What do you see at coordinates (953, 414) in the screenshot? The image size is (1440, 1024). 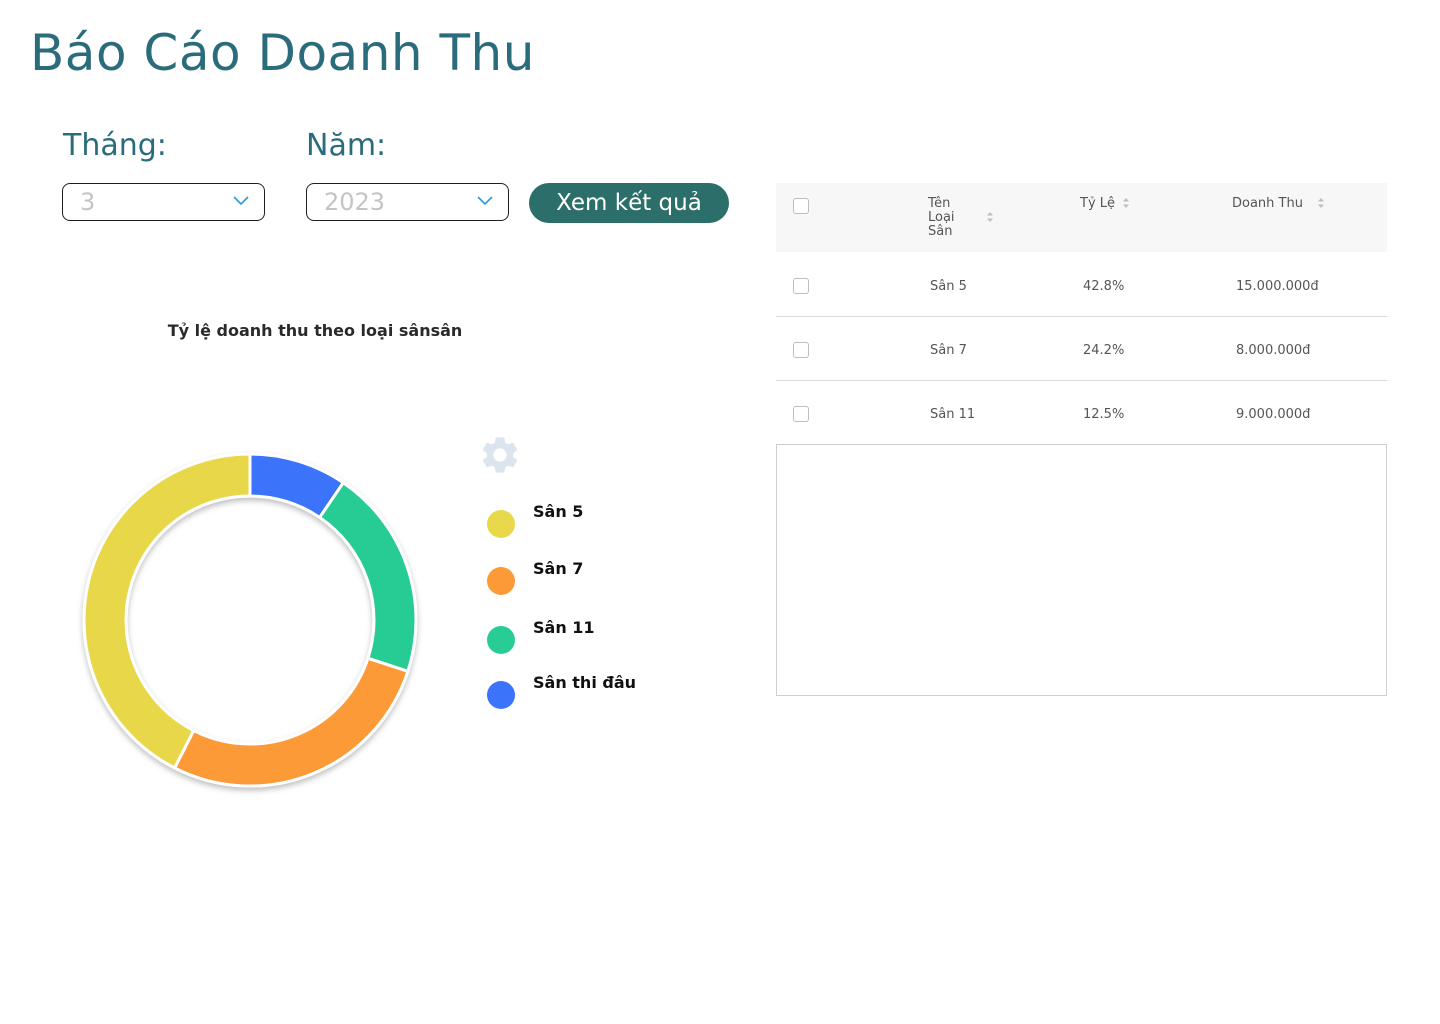 I see `cell-type: Sân 11` at bounding box center [953, 414].